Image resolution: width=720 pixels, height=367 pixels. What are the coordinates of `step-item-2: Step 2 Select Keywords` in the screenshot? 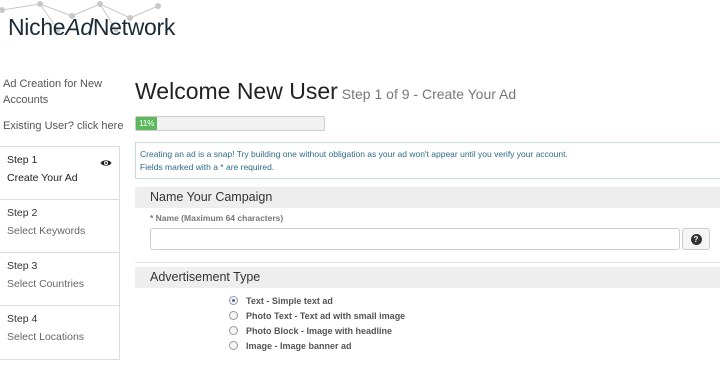 It's located at (59, 226).